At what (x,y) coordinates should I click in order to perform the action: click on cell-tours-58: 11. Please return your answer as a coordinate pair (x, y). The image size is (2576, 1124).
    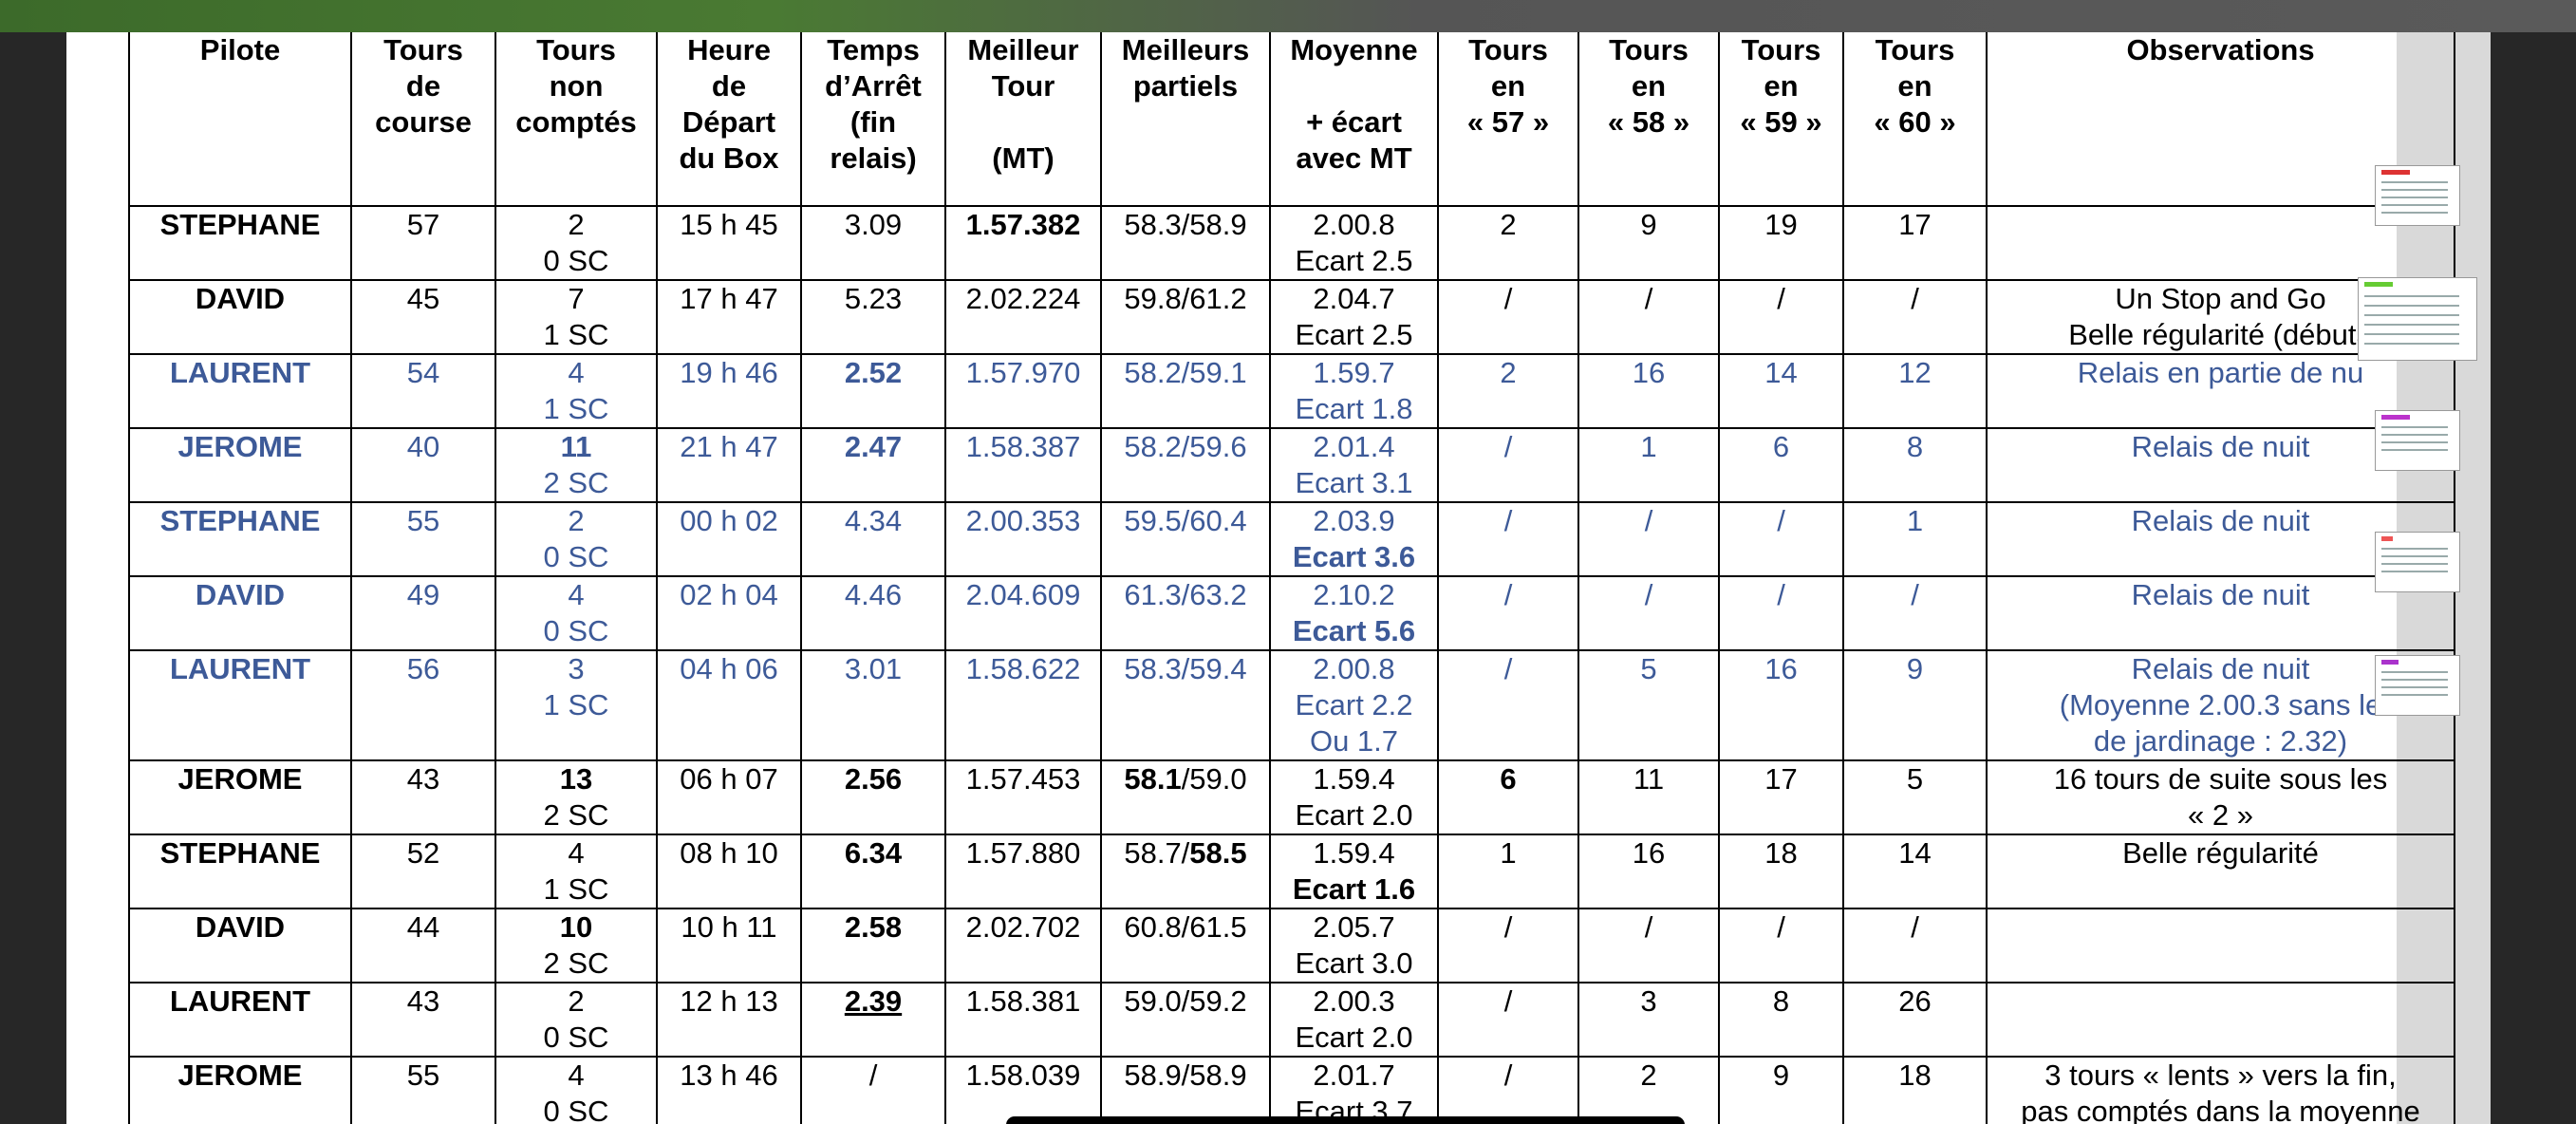
    Looking at the image, I should click on (1648, 797).